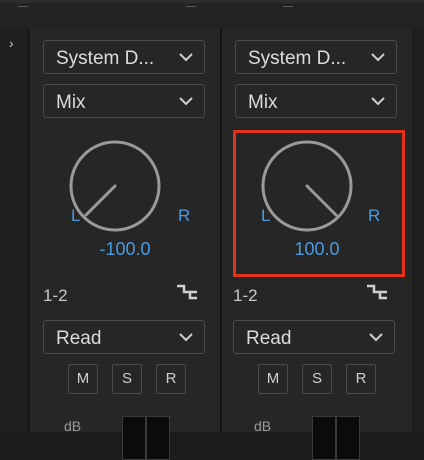 Image resolution: width=424 pixels, height=460 pixels. Describe the element at coordinates (212, 14) in the screenshot. I see `panel-tab-bar` at that location.